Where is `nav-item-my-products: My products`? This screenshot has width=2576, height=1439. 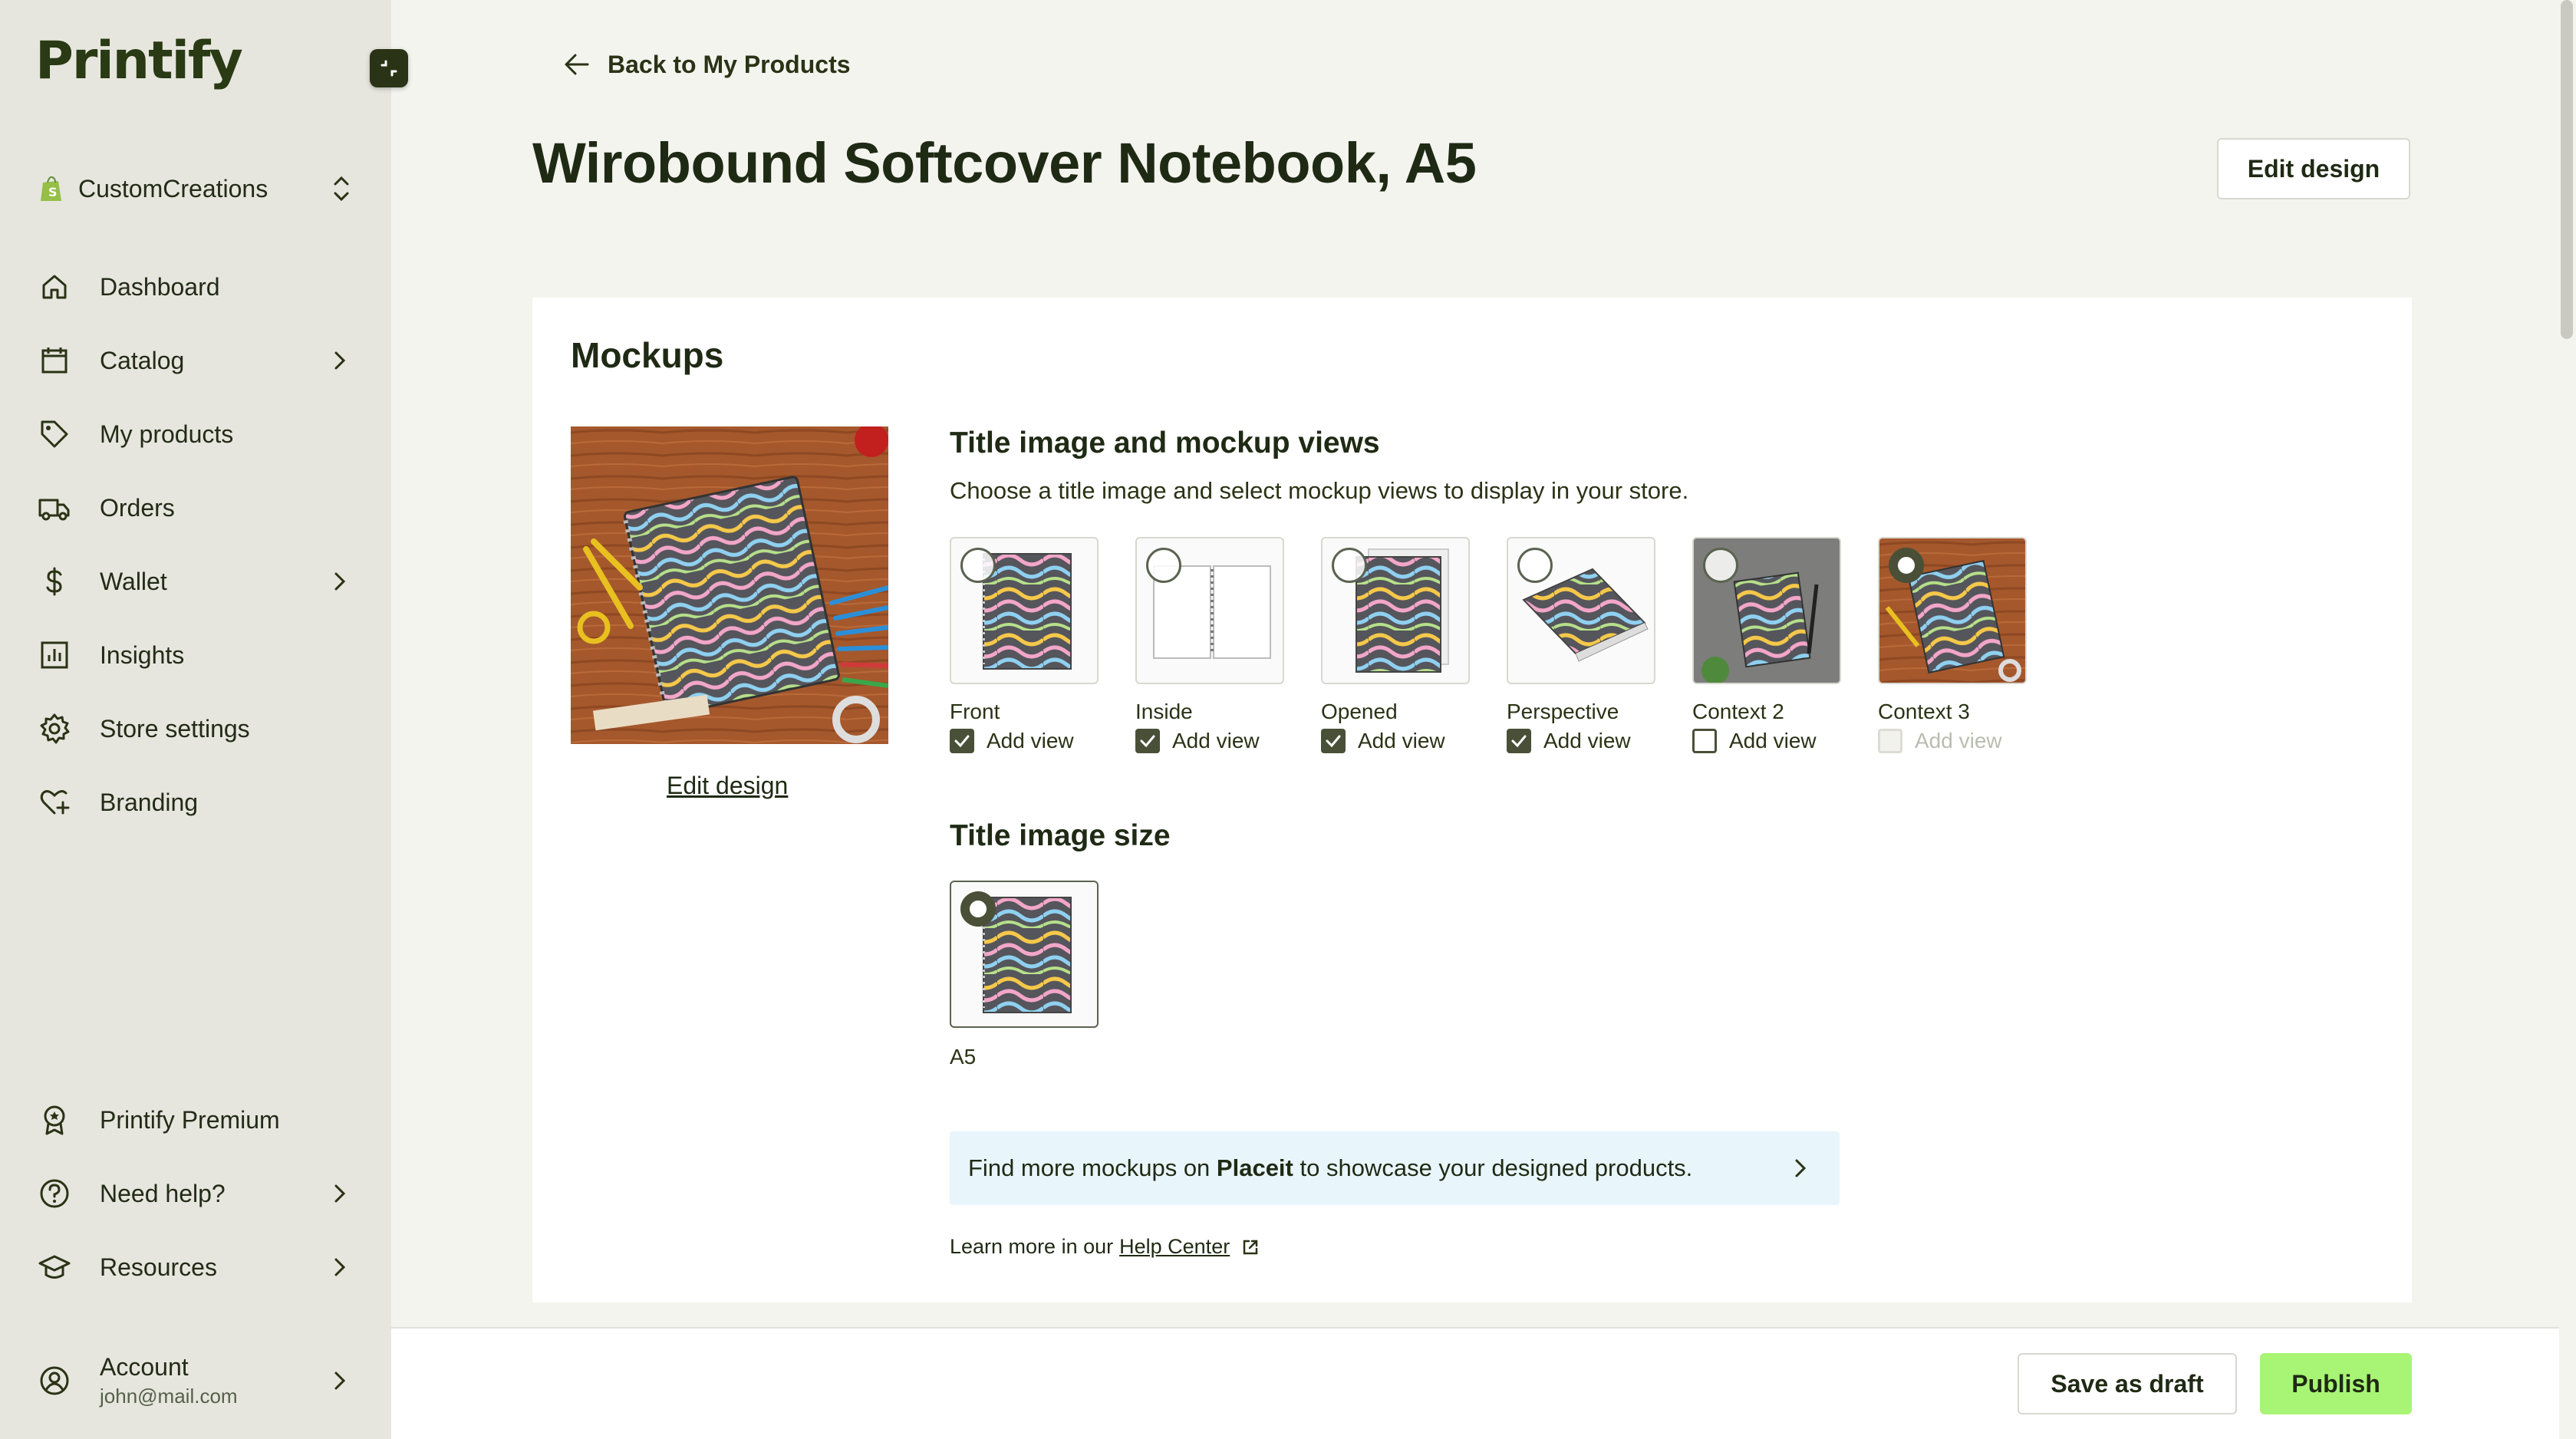 nav-item-my-products: My products is located at coordinates (194, 434).